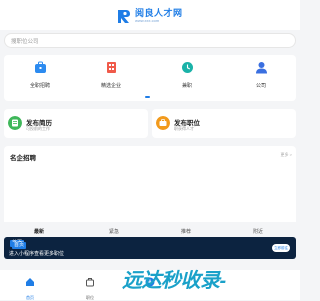 The image size is (320, 301). Describe the element at coordinates (261, 68) in the screenshot. I see `person-icon` at that location.